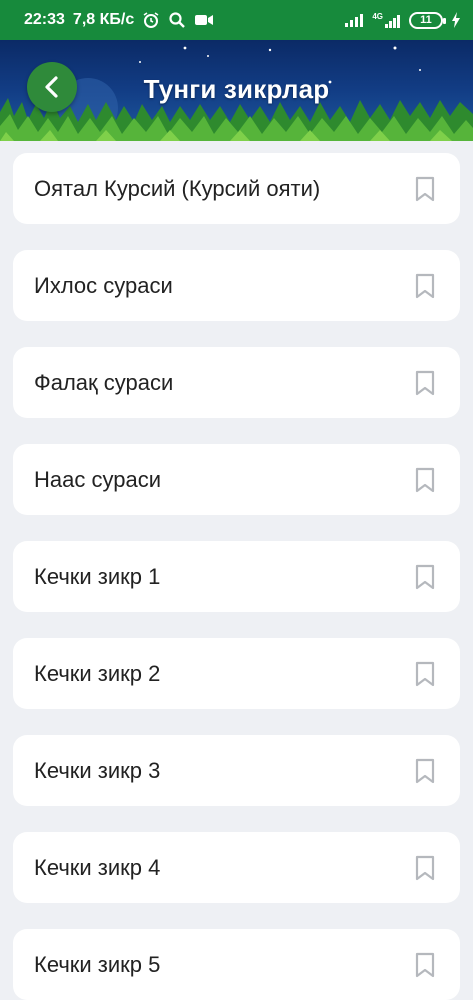 The image size is (473, 1000). What do you see at coordinates (97, 479) in the screenshot?
I see `list-item-label: Наас сураси` at bounding box center [97, 479].